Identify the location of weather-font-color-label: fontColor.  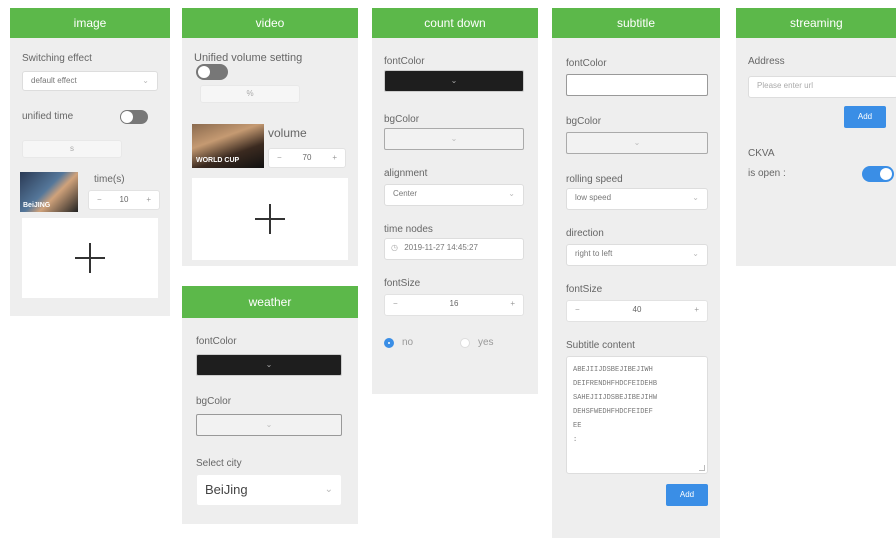
(216, 341).